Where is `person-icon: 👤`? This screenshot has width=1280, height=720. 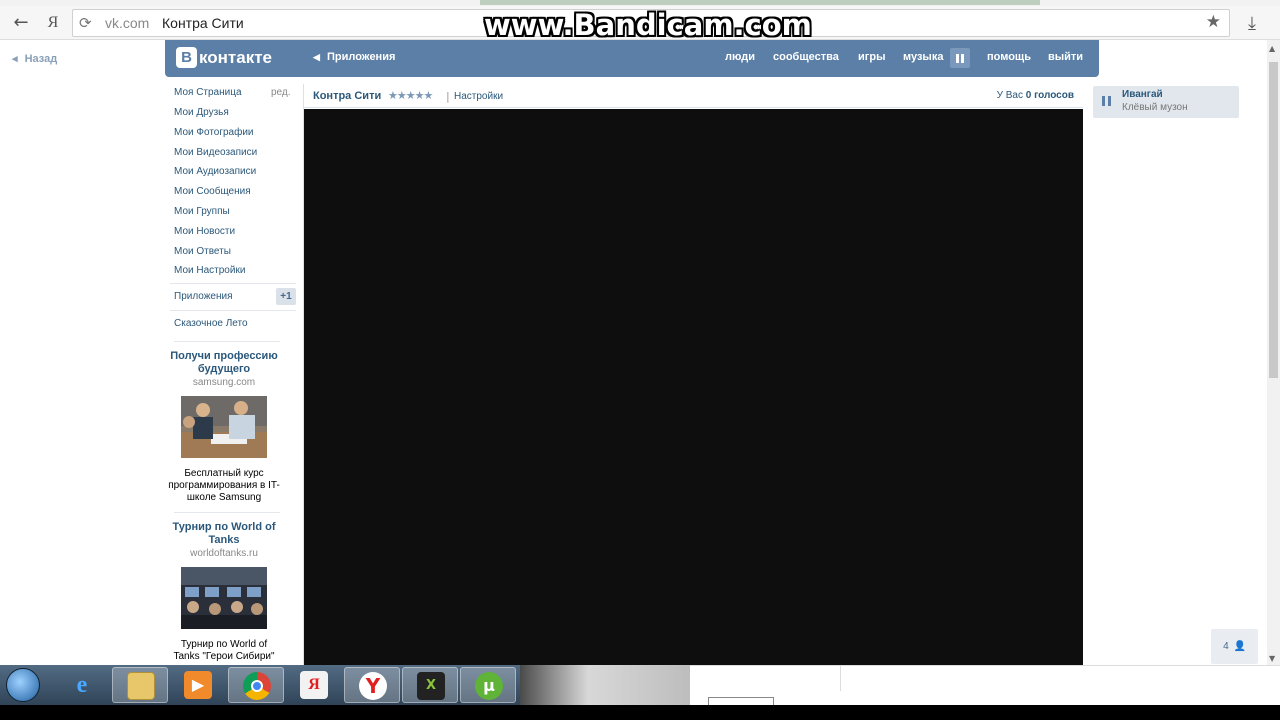 person-icon: 👤 is located at coordinates (1239, 646).